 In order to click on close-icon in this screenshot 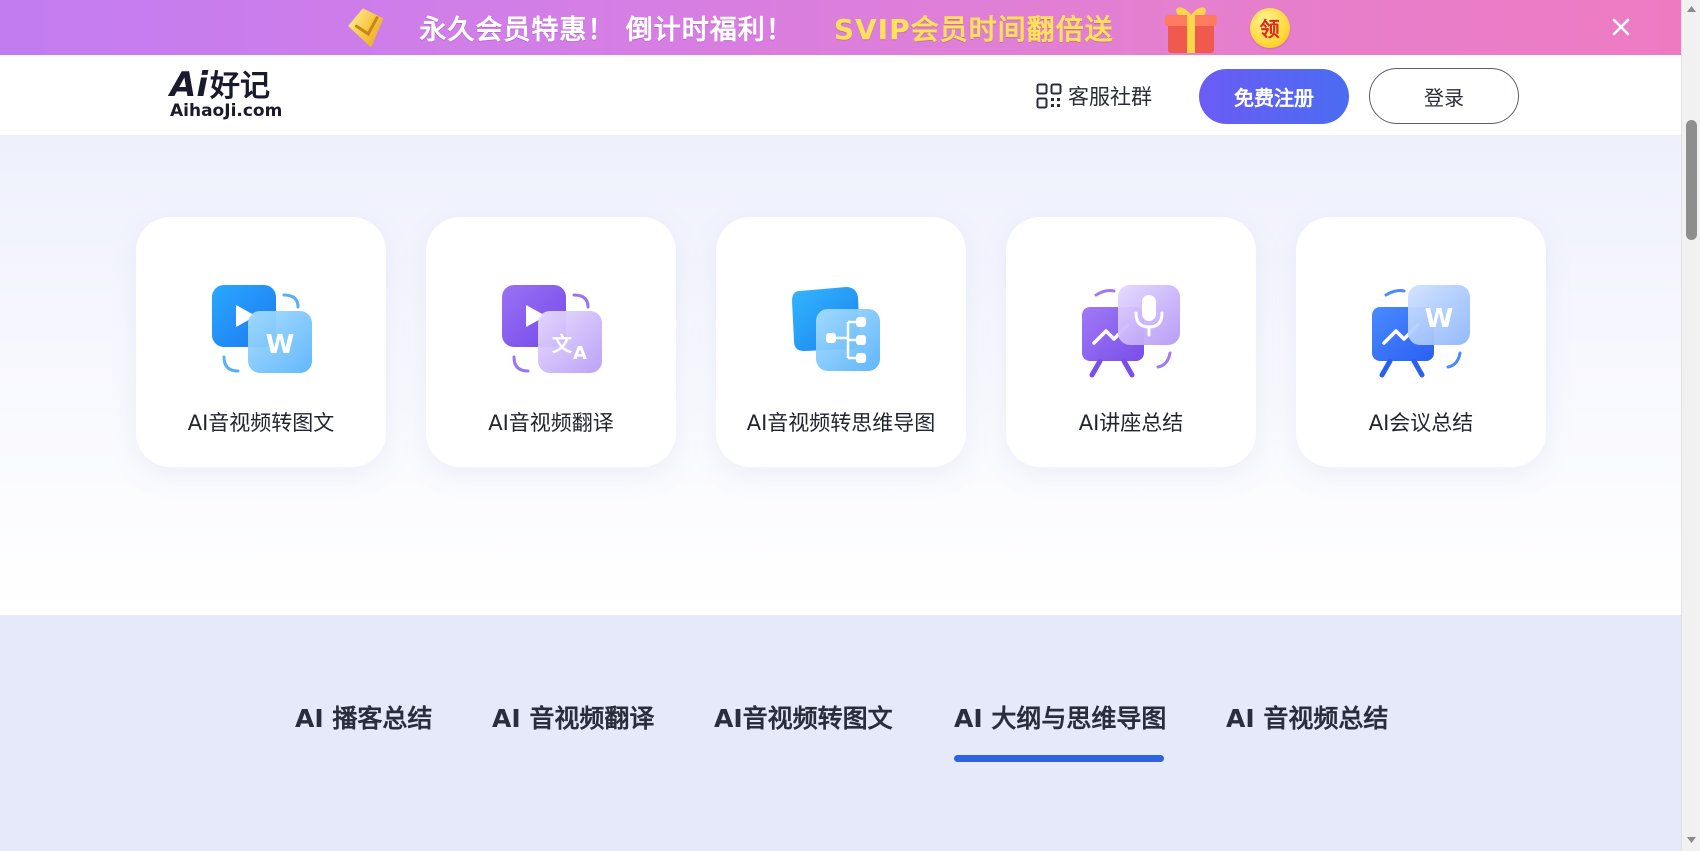, I will do `click(1621, 27)`.